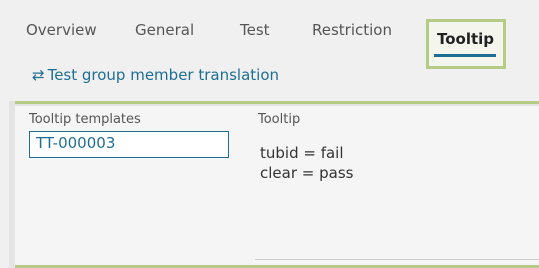 The image size is (539, 268). I want to click on tab-general: General, so click(164, 30).